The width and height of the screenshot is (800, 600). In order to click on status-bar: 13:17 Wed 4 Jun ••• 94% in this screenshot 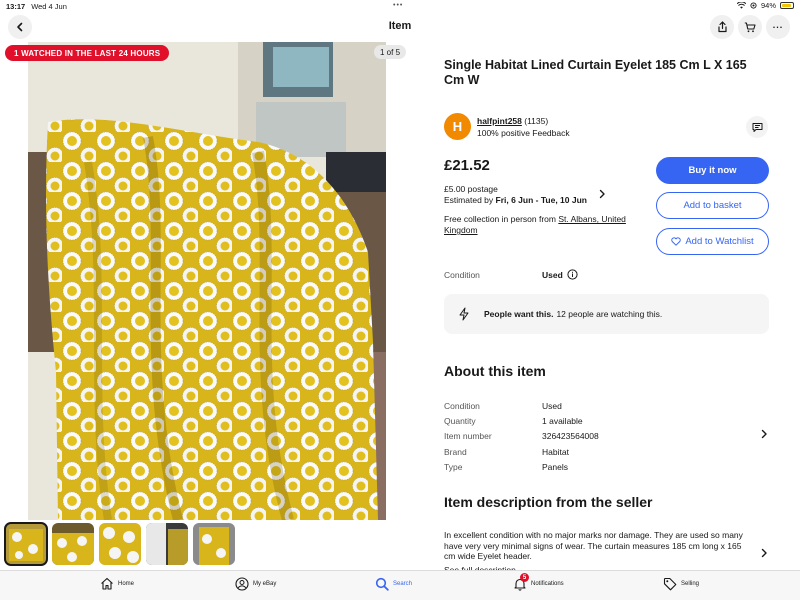, I will do `click(400, 6)`.